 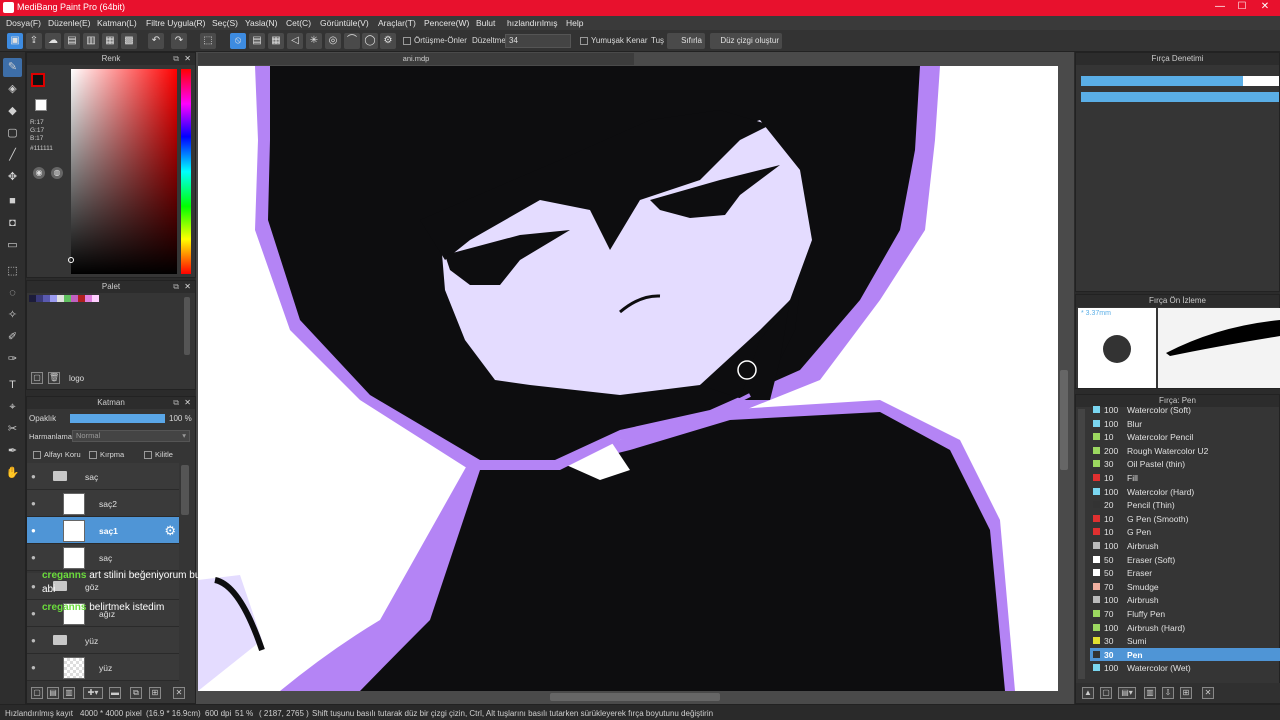 What do you see at coordinates (12, 271) in the screenshot?
I see `select-rect-icon: ⬚` at bounding box center [12, 271].